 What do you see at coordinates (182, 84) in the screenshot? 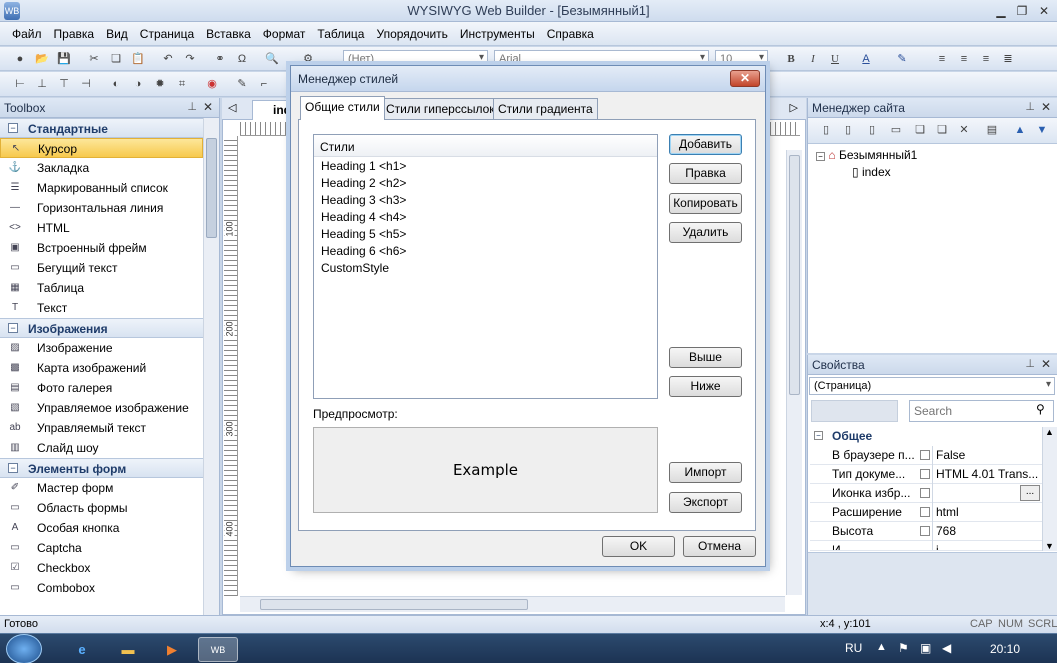
I see `grid-icon: ⌗` at bounding box center [182, 84].